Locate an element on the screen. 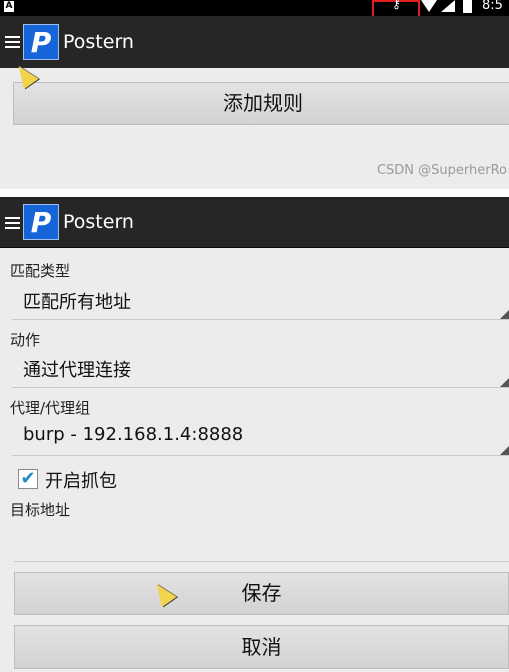  proxy-dropdown: burp - 192.168.1.4:8888 is located at coordinates (260, 437).